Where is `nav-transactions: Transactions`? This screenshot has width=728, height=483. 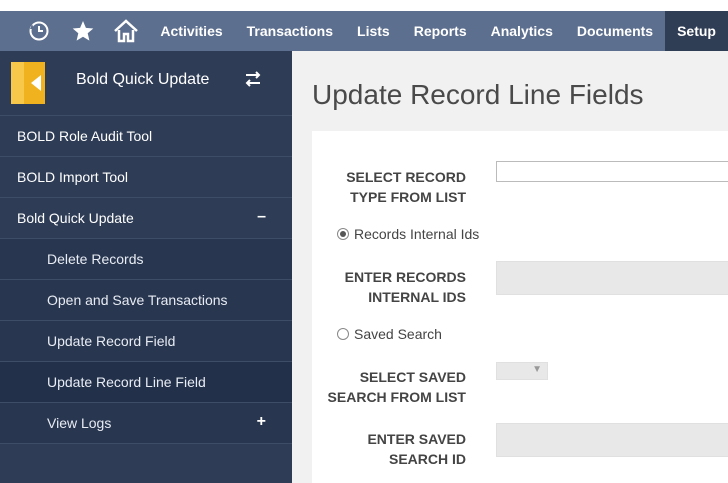
nav-transactions: Transactions is located at coordinates (290, 31).